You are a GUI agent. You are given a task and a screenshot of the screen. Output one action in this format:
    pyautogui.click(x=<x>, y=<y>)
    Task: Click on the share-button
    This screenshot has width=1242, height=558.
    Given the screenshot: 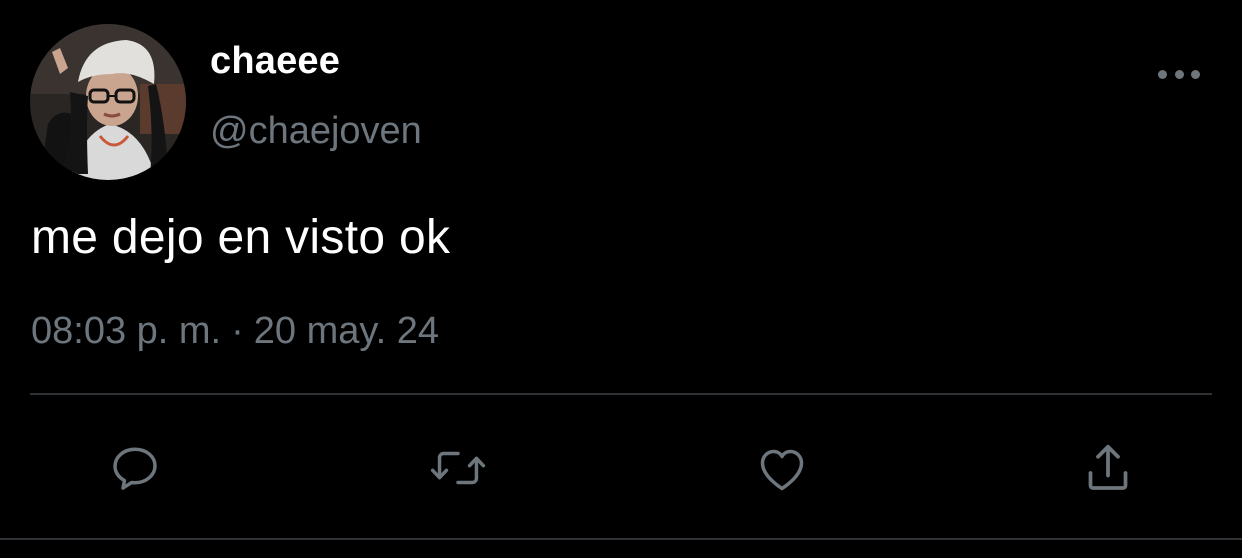 What is the action you would take?
    pyautogui.click(x=1108, y=468)
    